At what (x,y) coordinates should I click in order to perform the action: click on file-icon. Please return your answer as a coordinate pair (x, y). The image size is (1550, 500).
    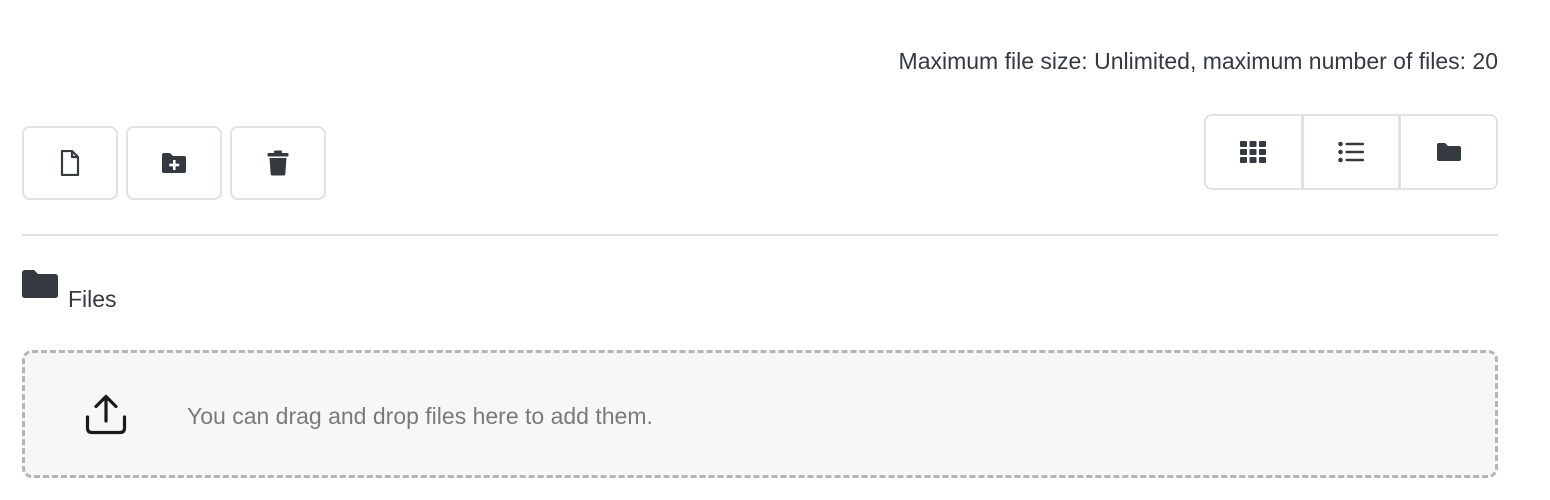
    Looking at the image, I should click on (70, 163).